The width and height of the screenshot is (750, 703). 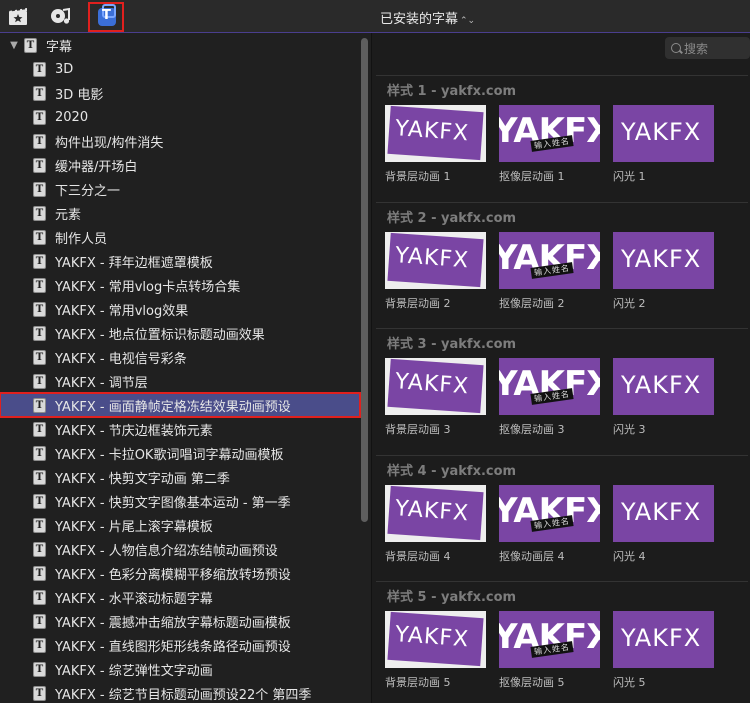 I want to click on tree-item: T 制作人员, so click(x=180, y=237).